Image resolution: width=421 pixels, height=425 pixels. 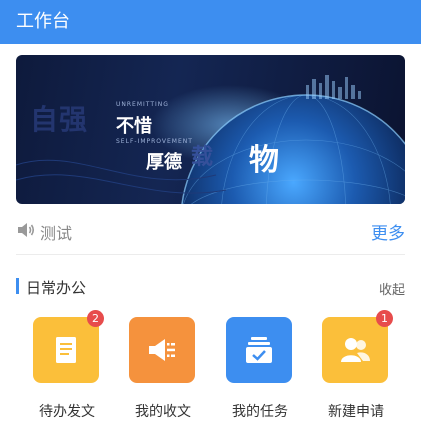 I want to click on more-link: 更多, so click(x=388, y=231).